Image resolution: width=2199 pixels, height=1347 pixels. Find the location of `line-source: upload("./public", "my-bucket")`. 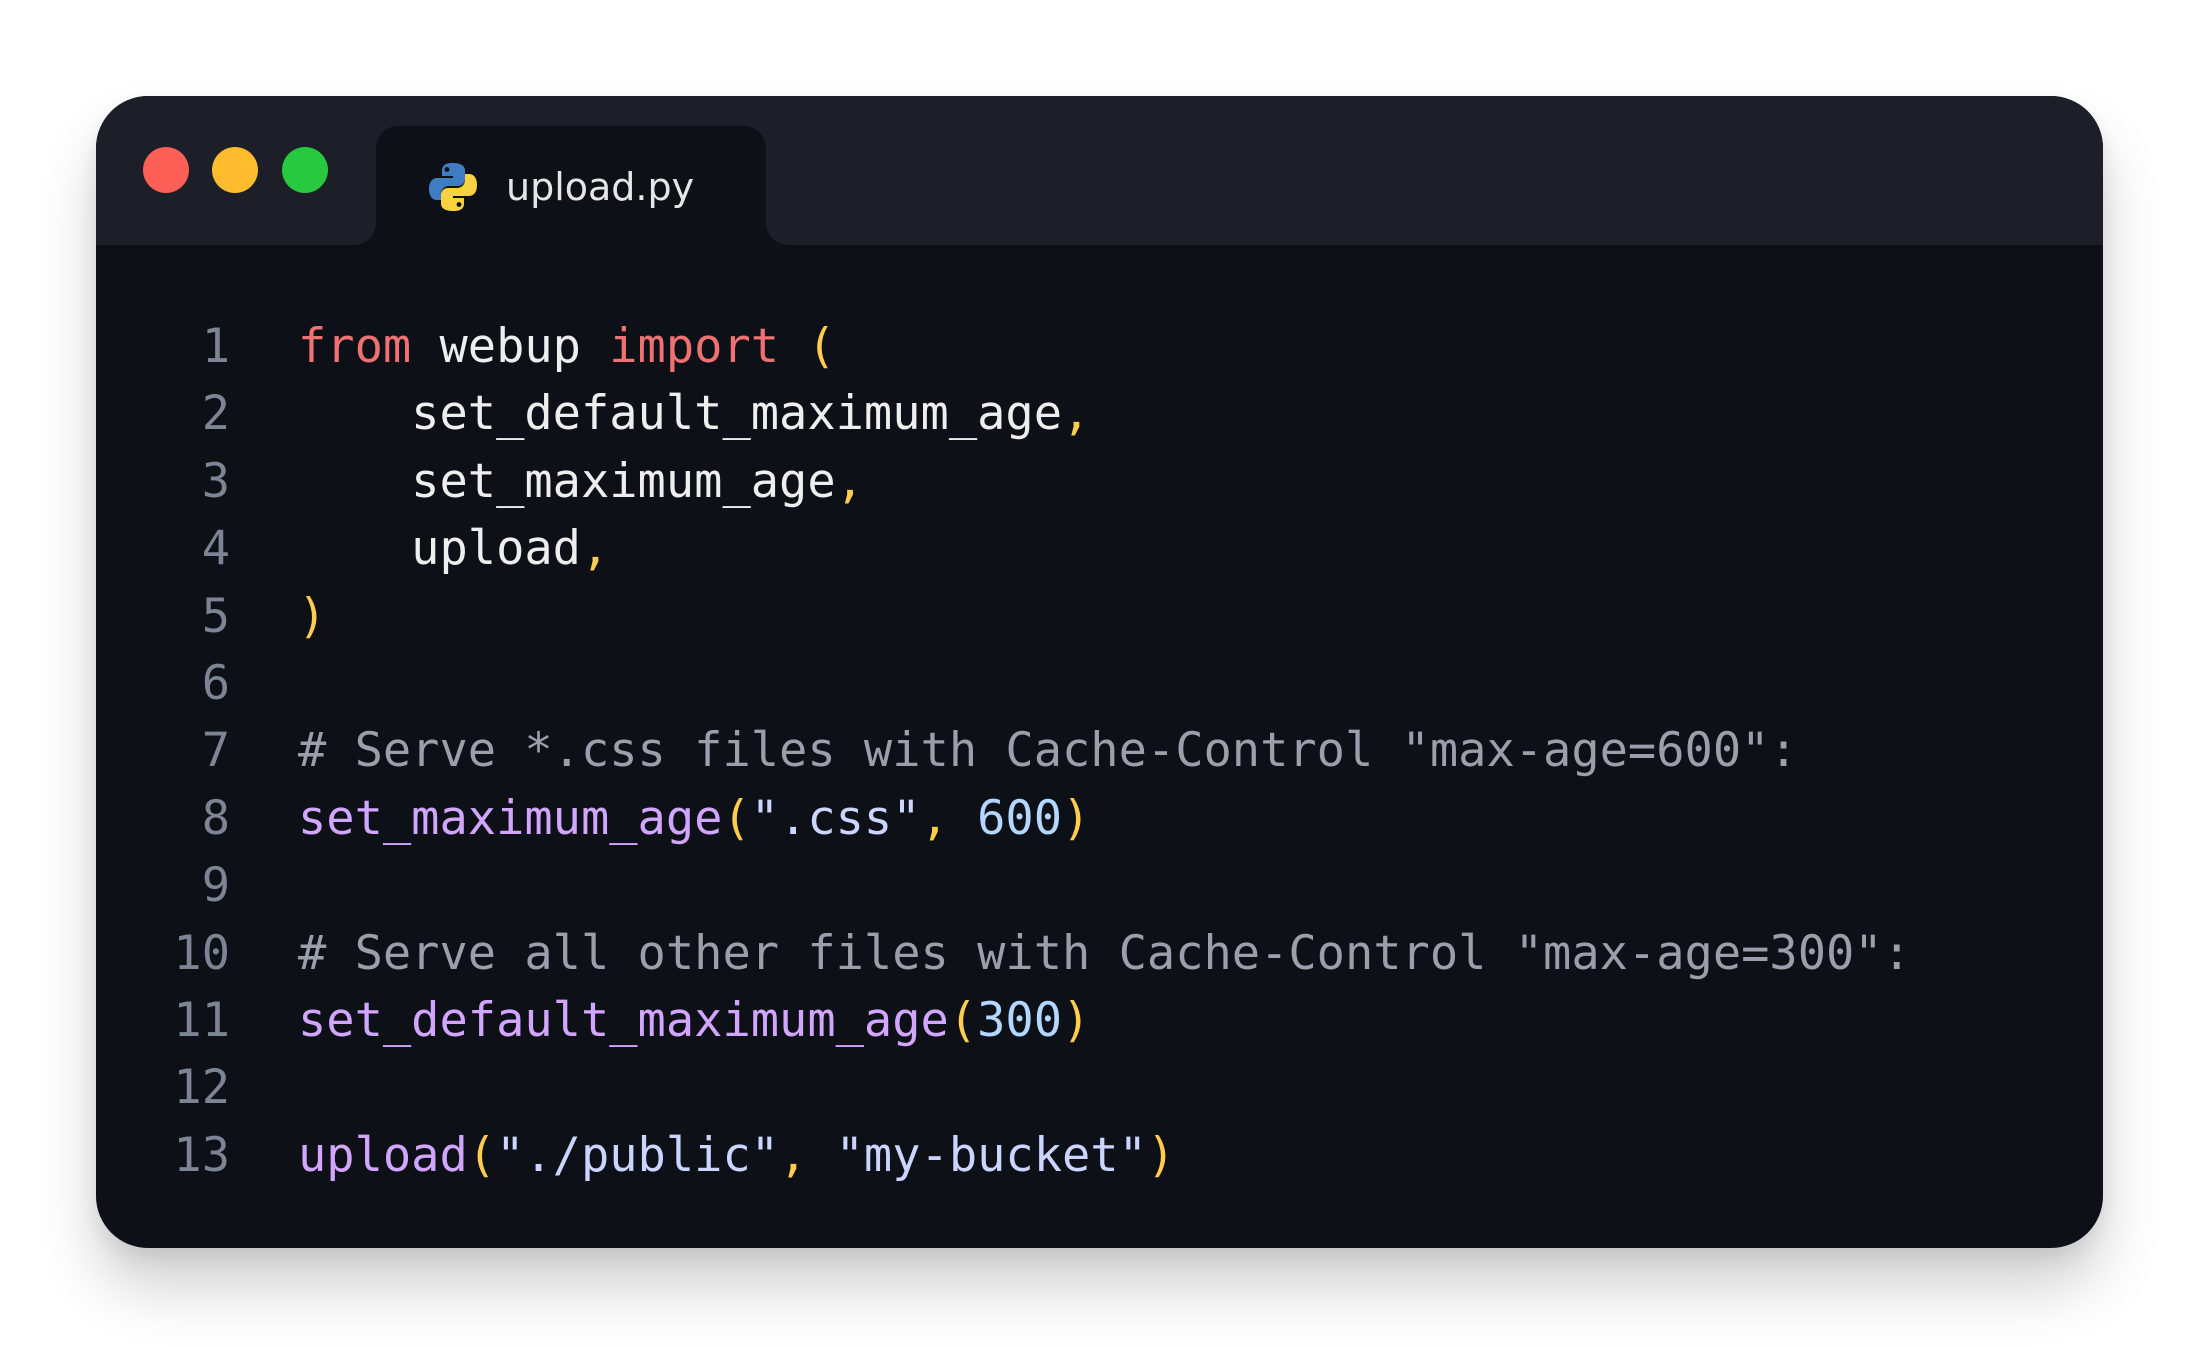

line-source: upload("./public", "my-bucket") is located at coordinates (736, 1155).